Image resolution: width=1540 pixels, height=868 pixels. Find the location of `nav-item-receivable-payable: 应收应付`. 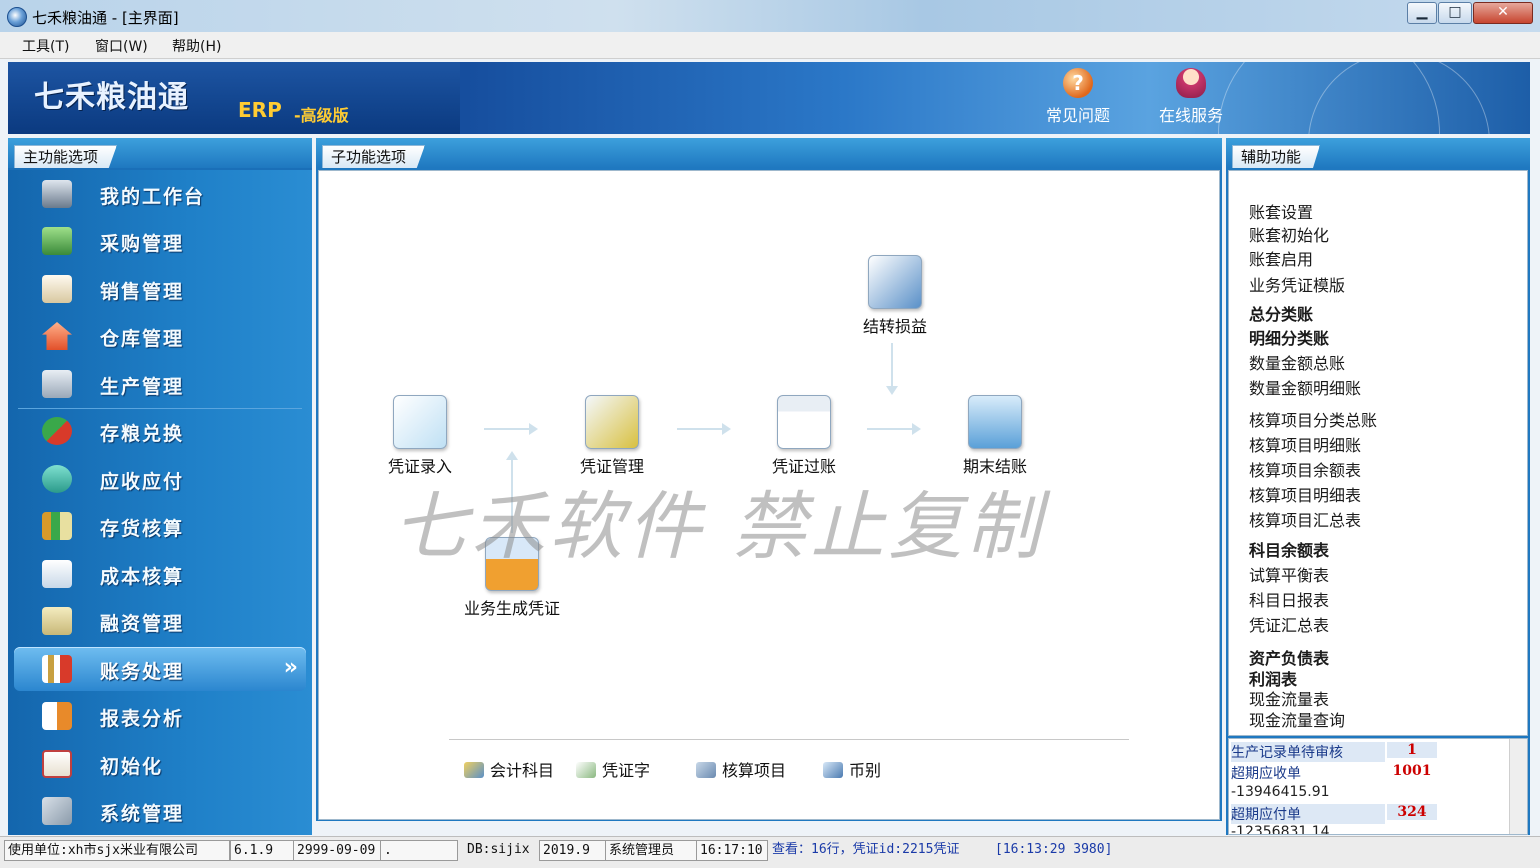

nav-item-receivable-payable: 应收应付 is located at coordinates (160, 479).